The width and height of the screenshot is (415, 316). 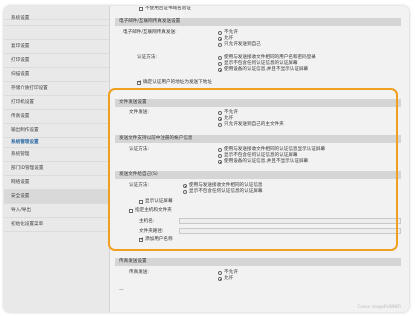 What do you see at coordinates (56, 183) in the screenshot?
I see `sidebar-item-network: 网络设置` at bounding box center [56, 183].